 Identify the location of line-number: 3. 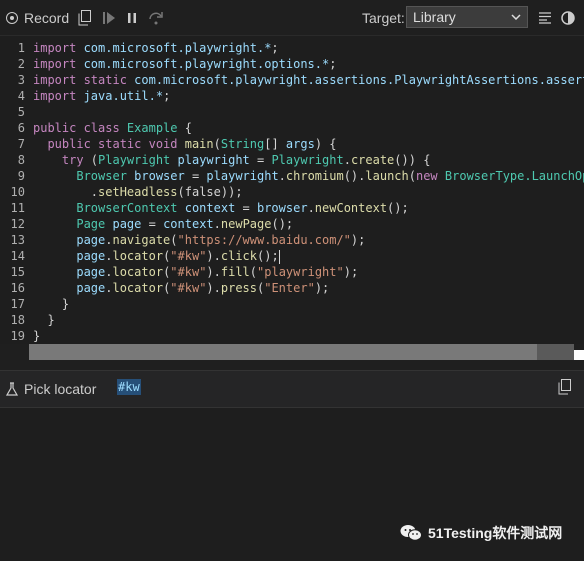
(21, 80).